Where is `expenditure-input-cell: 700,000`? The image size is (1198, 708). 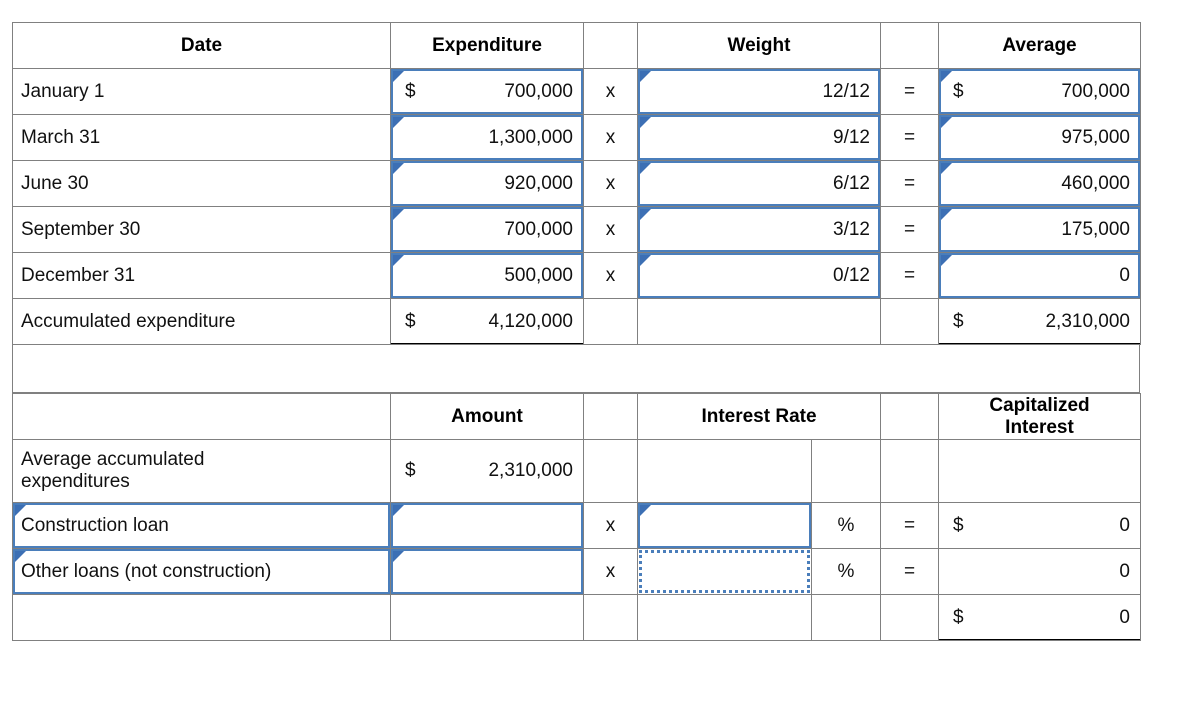 expenditure-input-cell: 700,000 is located at coordinates (487, 229).